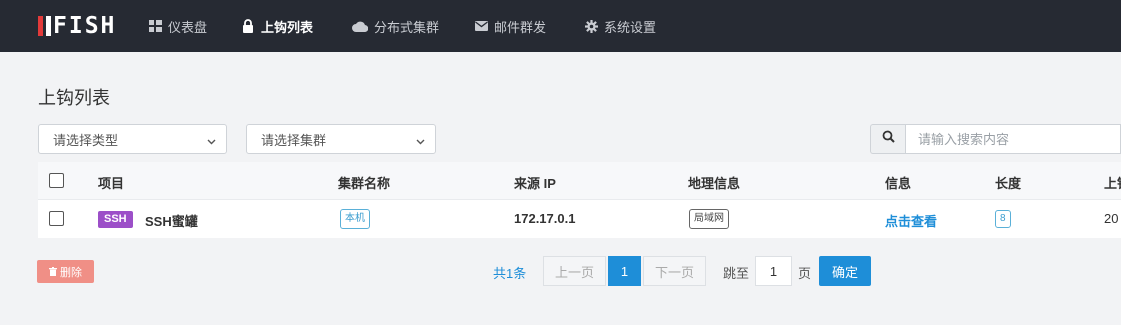 This screenshot has width=1121, height=325. I want to click on type-select: 请选择类型, so click(132, 139).